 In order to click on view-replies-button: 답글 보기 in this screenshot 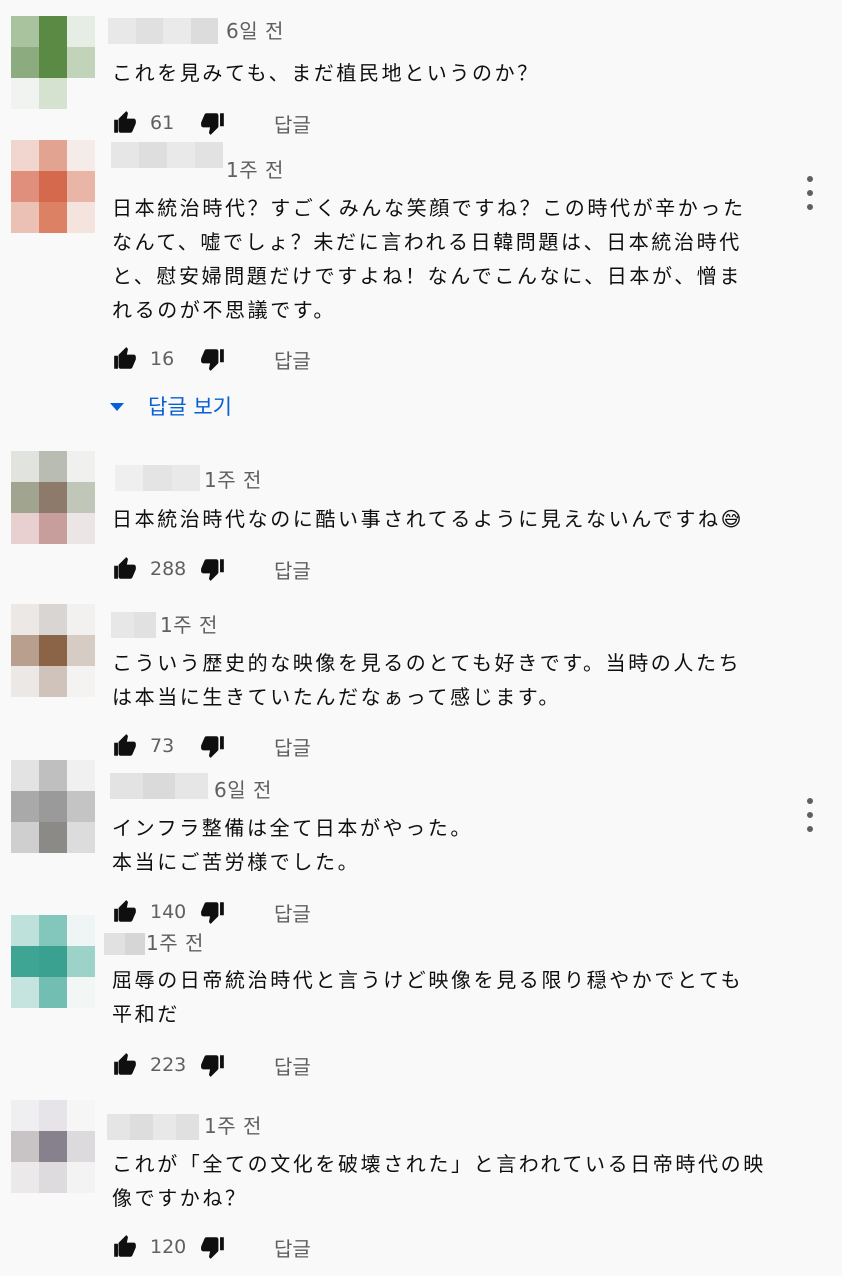, I will do `click(171, 406)`.